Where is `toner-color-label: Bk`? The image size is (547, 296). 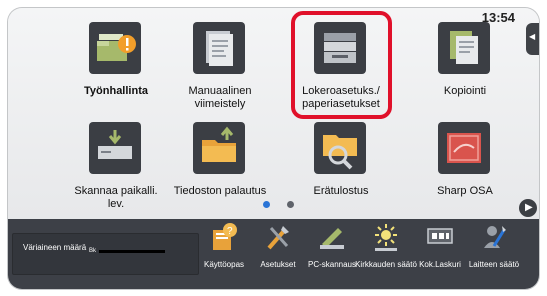 toner-color-label: Bk is located at coordinates (93, 251).